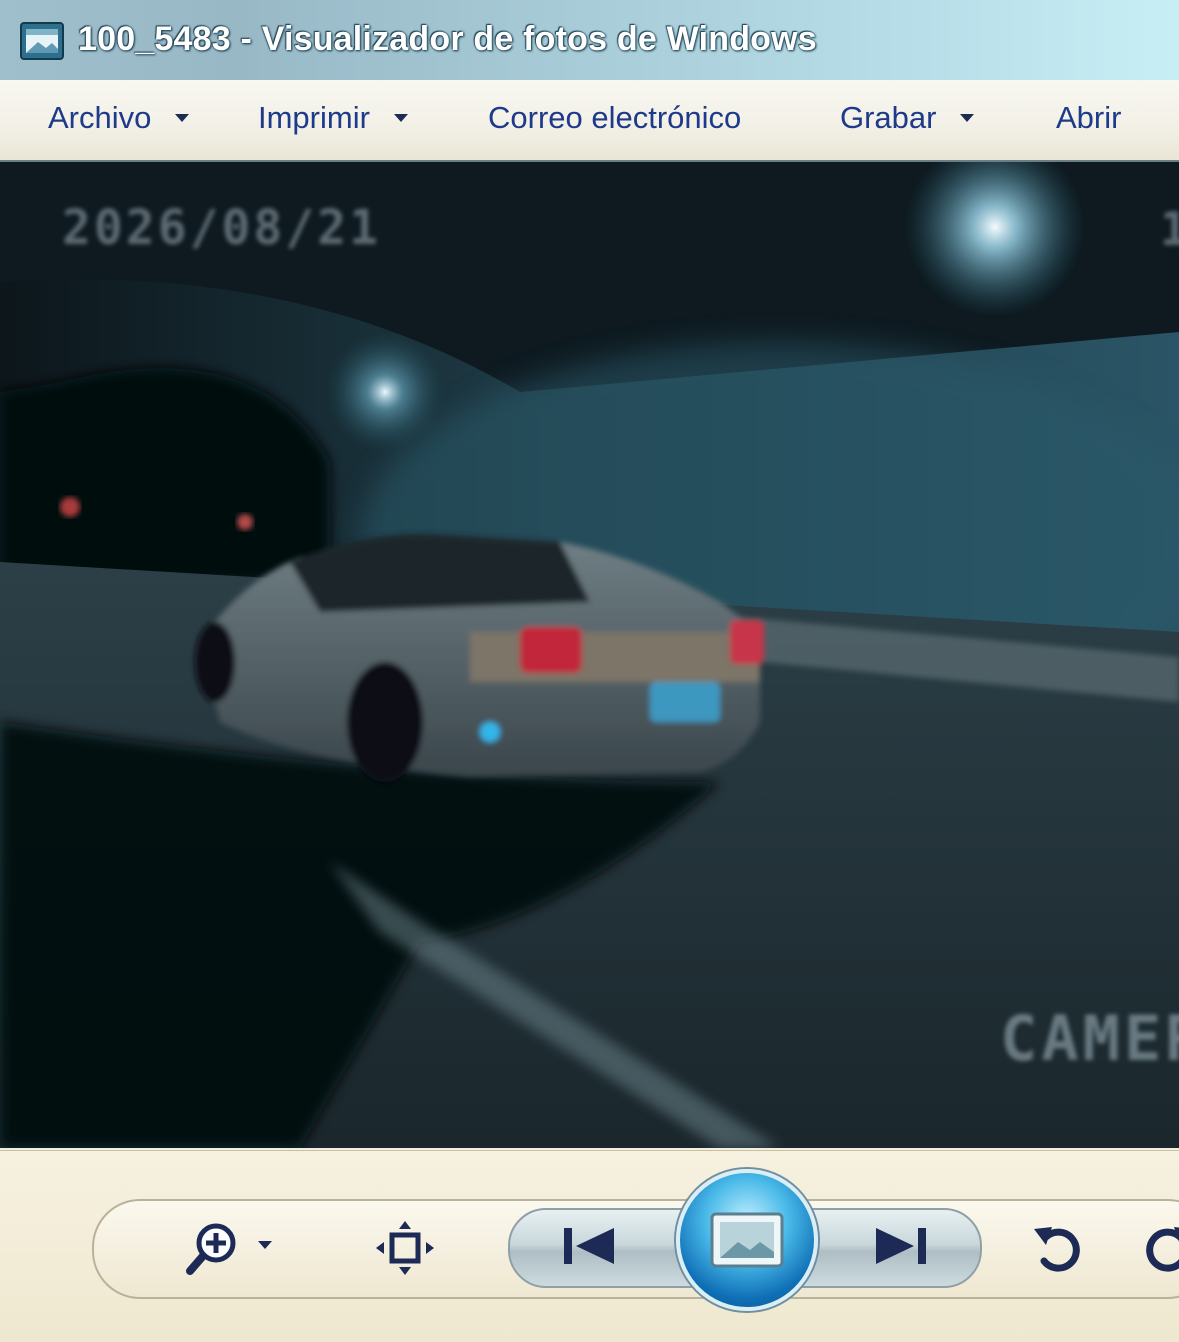 The height and width of the screenshot is (1342, 1179). I want to click on actual-size-icon, so click(405, 1248).